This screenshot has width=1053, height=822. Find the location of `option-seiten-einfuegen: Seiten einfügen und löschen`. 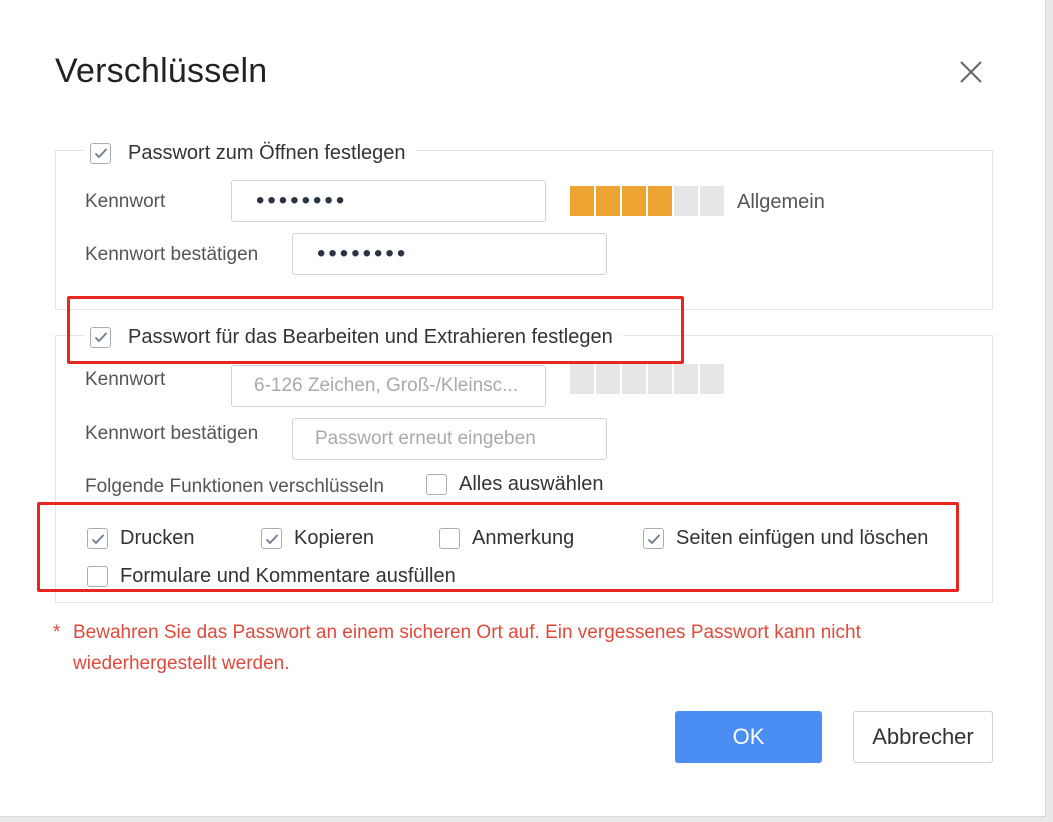

option-seiten-einfuegen: Seiten einfügen und löschen is located at coordinates (785, 538).